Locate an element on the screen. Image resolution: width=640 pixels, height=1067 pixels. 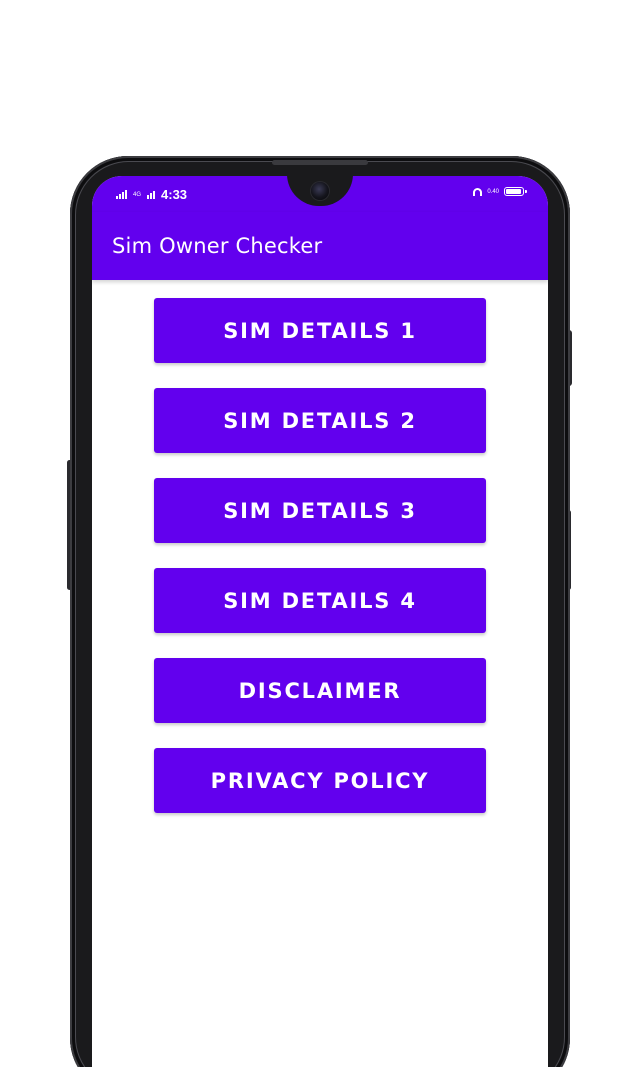
data-speed-text: 0.40 is located at coordinates (493, 191).